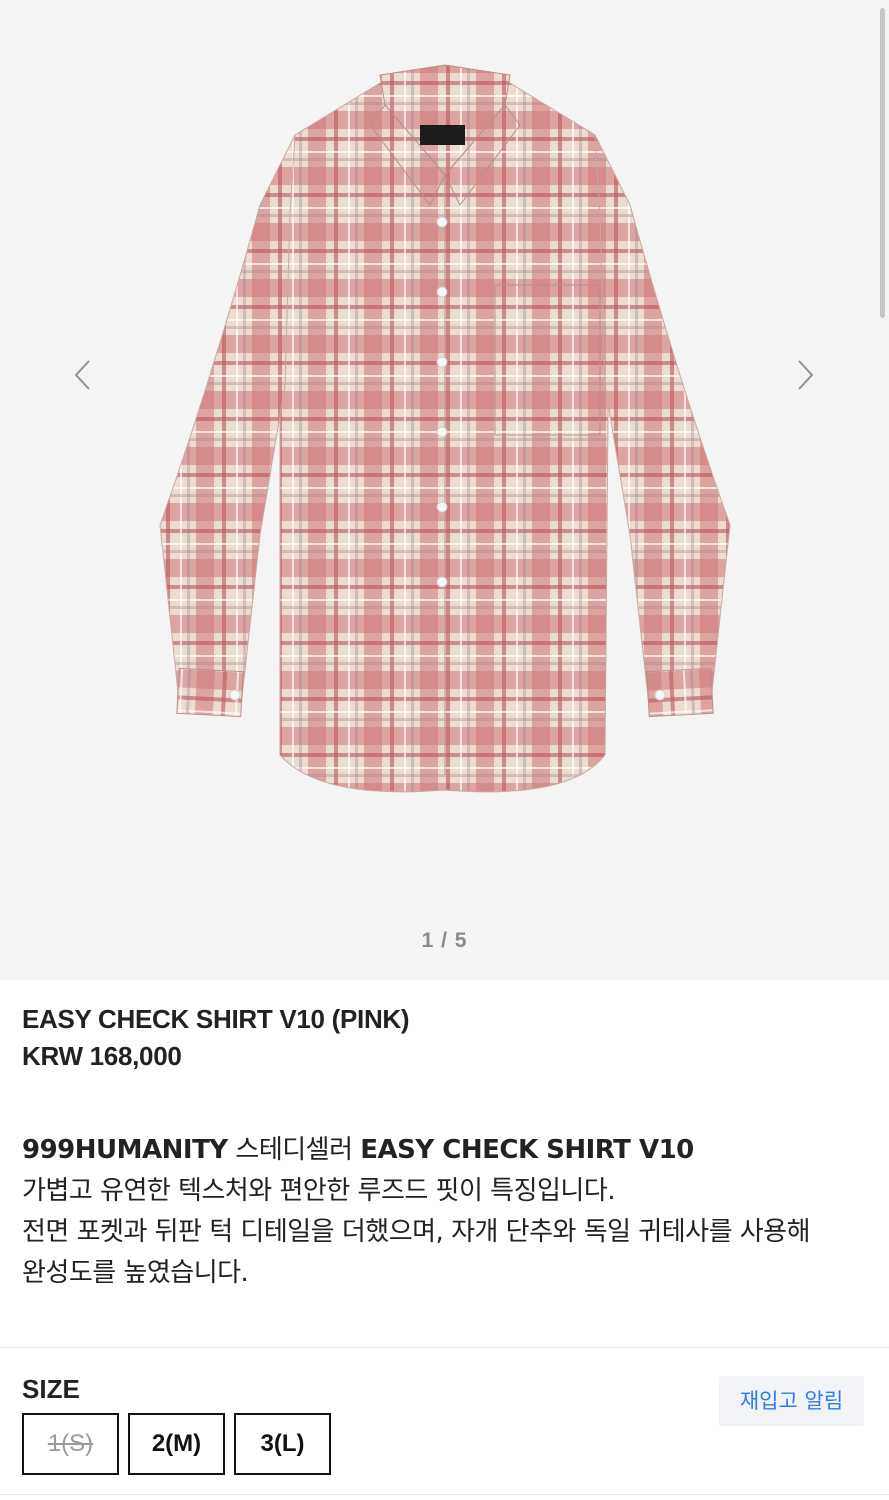 The image size is (889, 1500). I want to click on scrollbar, so click(882, 163).